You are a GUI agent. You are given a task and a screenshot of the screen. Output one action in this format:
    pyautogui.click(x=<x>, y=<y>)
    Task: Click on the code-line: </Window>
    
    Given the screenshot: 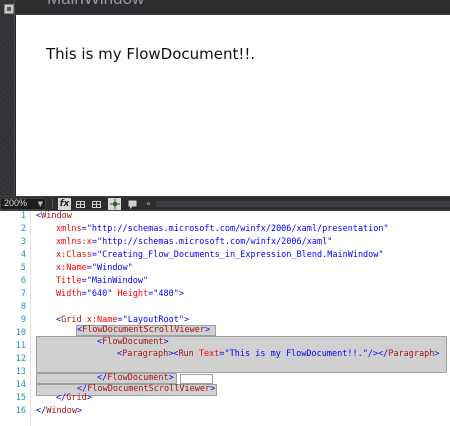 What is the action you would take?
    pyautogui.click(x=59, y=411)
    